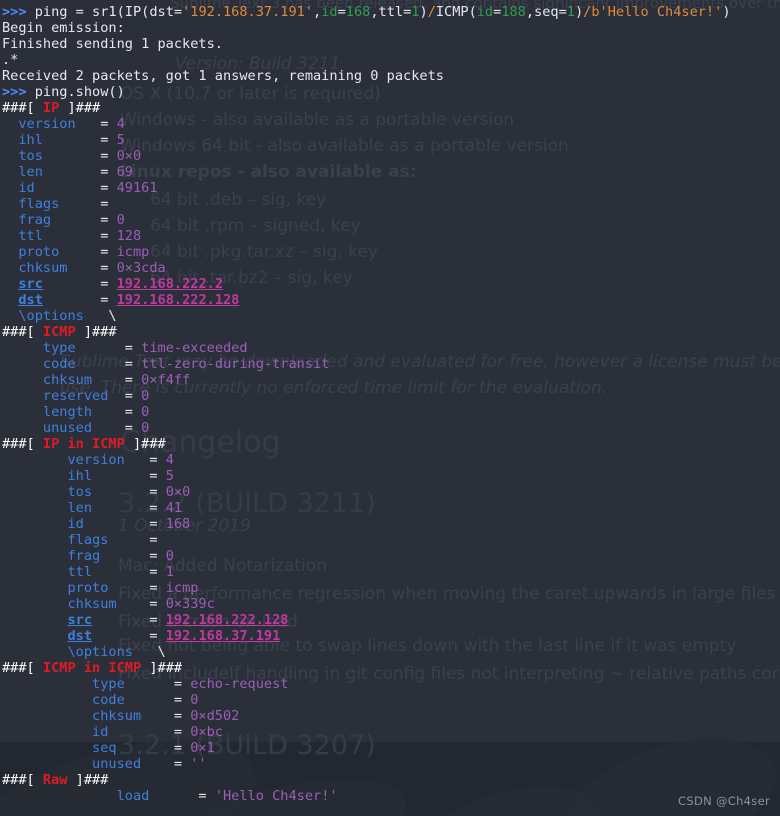 This screenshot has height=816, width=780. What do you see at coordinates (55, 540) in the screenshot?
I see `token: flags` at bounding box center [55, 540].